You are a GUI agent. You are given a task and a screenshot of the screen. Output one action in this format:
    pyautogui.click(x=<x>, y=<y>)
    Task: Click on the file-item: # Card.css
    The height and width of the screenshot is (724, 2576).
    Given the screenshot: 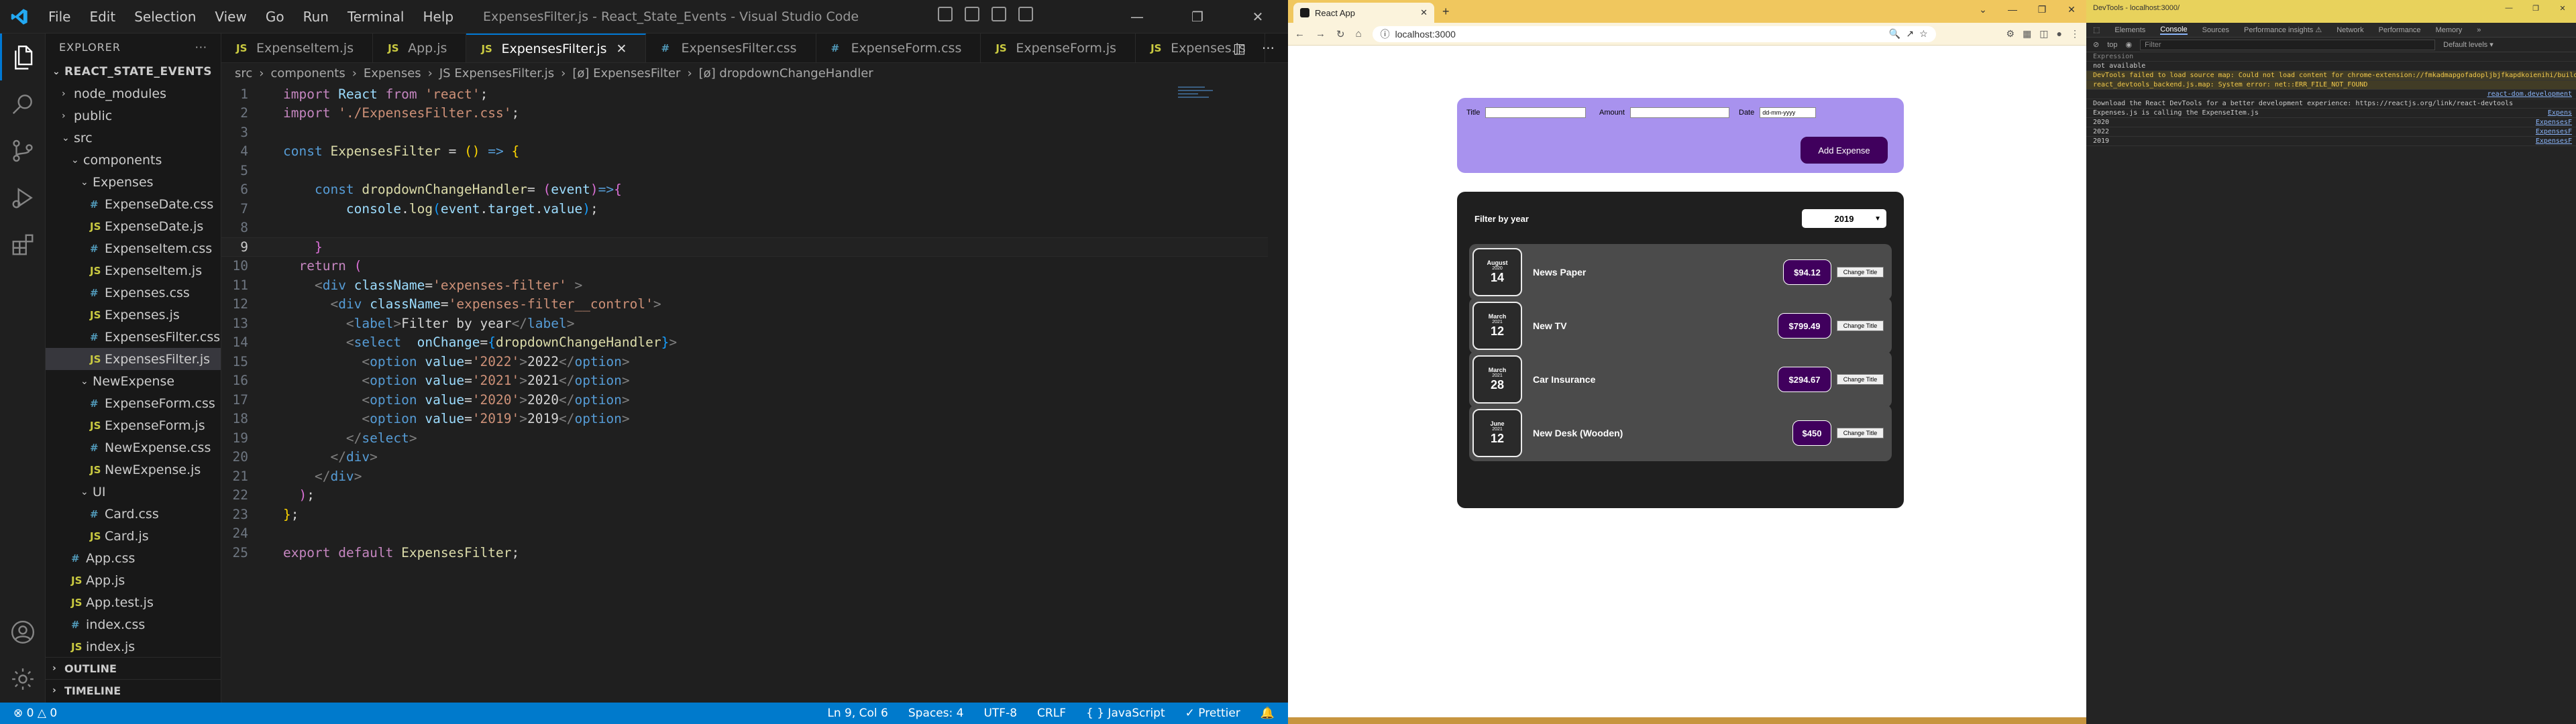 What is the action you would take?
    pyautogui.click(x=133, y=514)
    